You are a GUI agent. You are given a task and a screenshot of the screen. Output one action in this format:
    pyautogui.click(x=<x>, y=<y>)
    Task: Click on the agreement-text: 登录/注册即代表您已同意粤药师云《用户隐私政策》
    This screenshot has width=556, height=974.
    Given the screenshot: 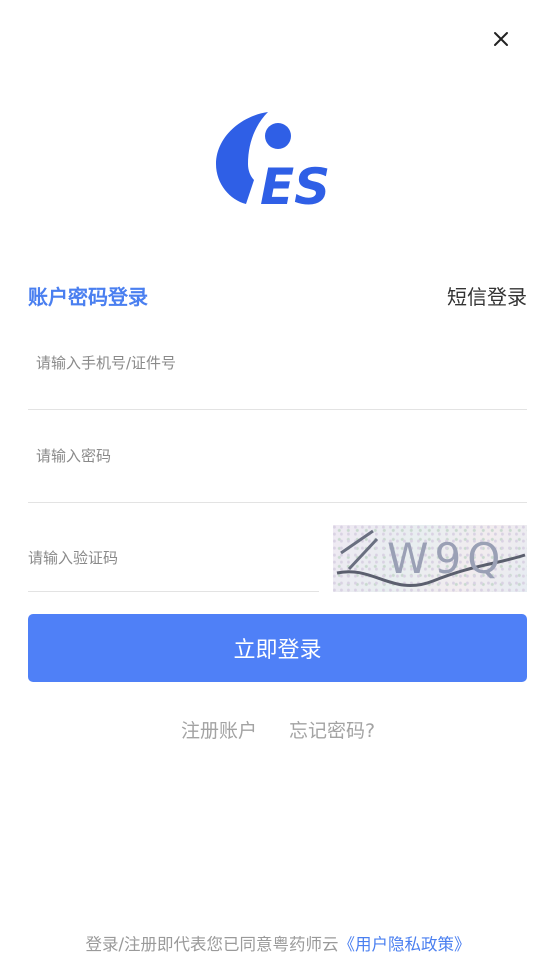 What is the action you would take?
    pyautogui.click(x=278, y=943)
    